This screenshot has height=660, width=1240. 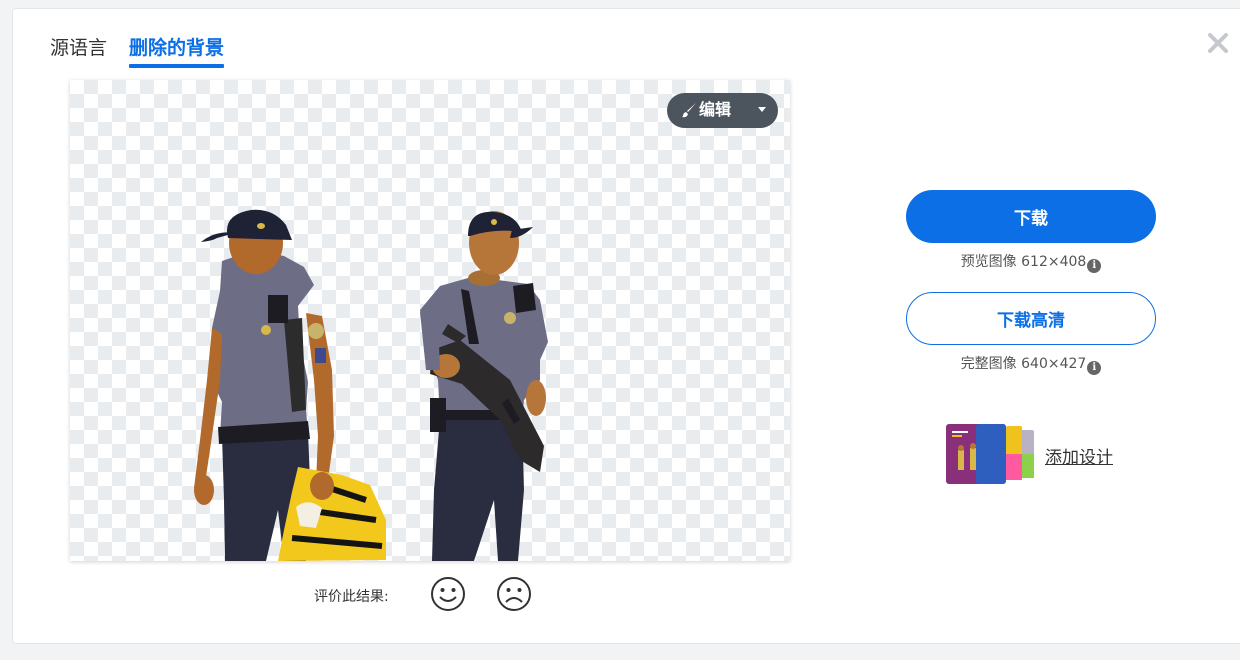 I want to click on edit-button-group: 编辑, so click(x=722, y=110).